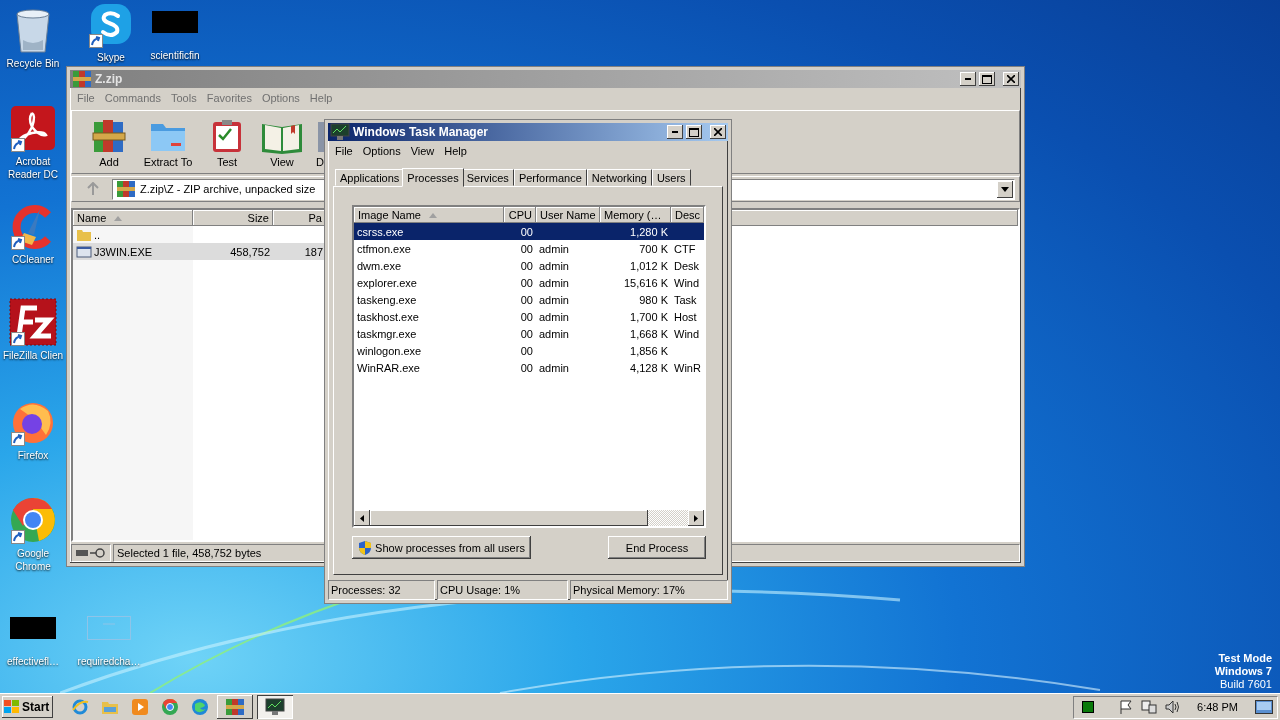 Image resolution: width=1280 pixels, height=720 pixels. What do you see at coordinates (387, 333) in the screenshot?
I see `process-name: taskmgr.exe` at bounding box center [387, 333].